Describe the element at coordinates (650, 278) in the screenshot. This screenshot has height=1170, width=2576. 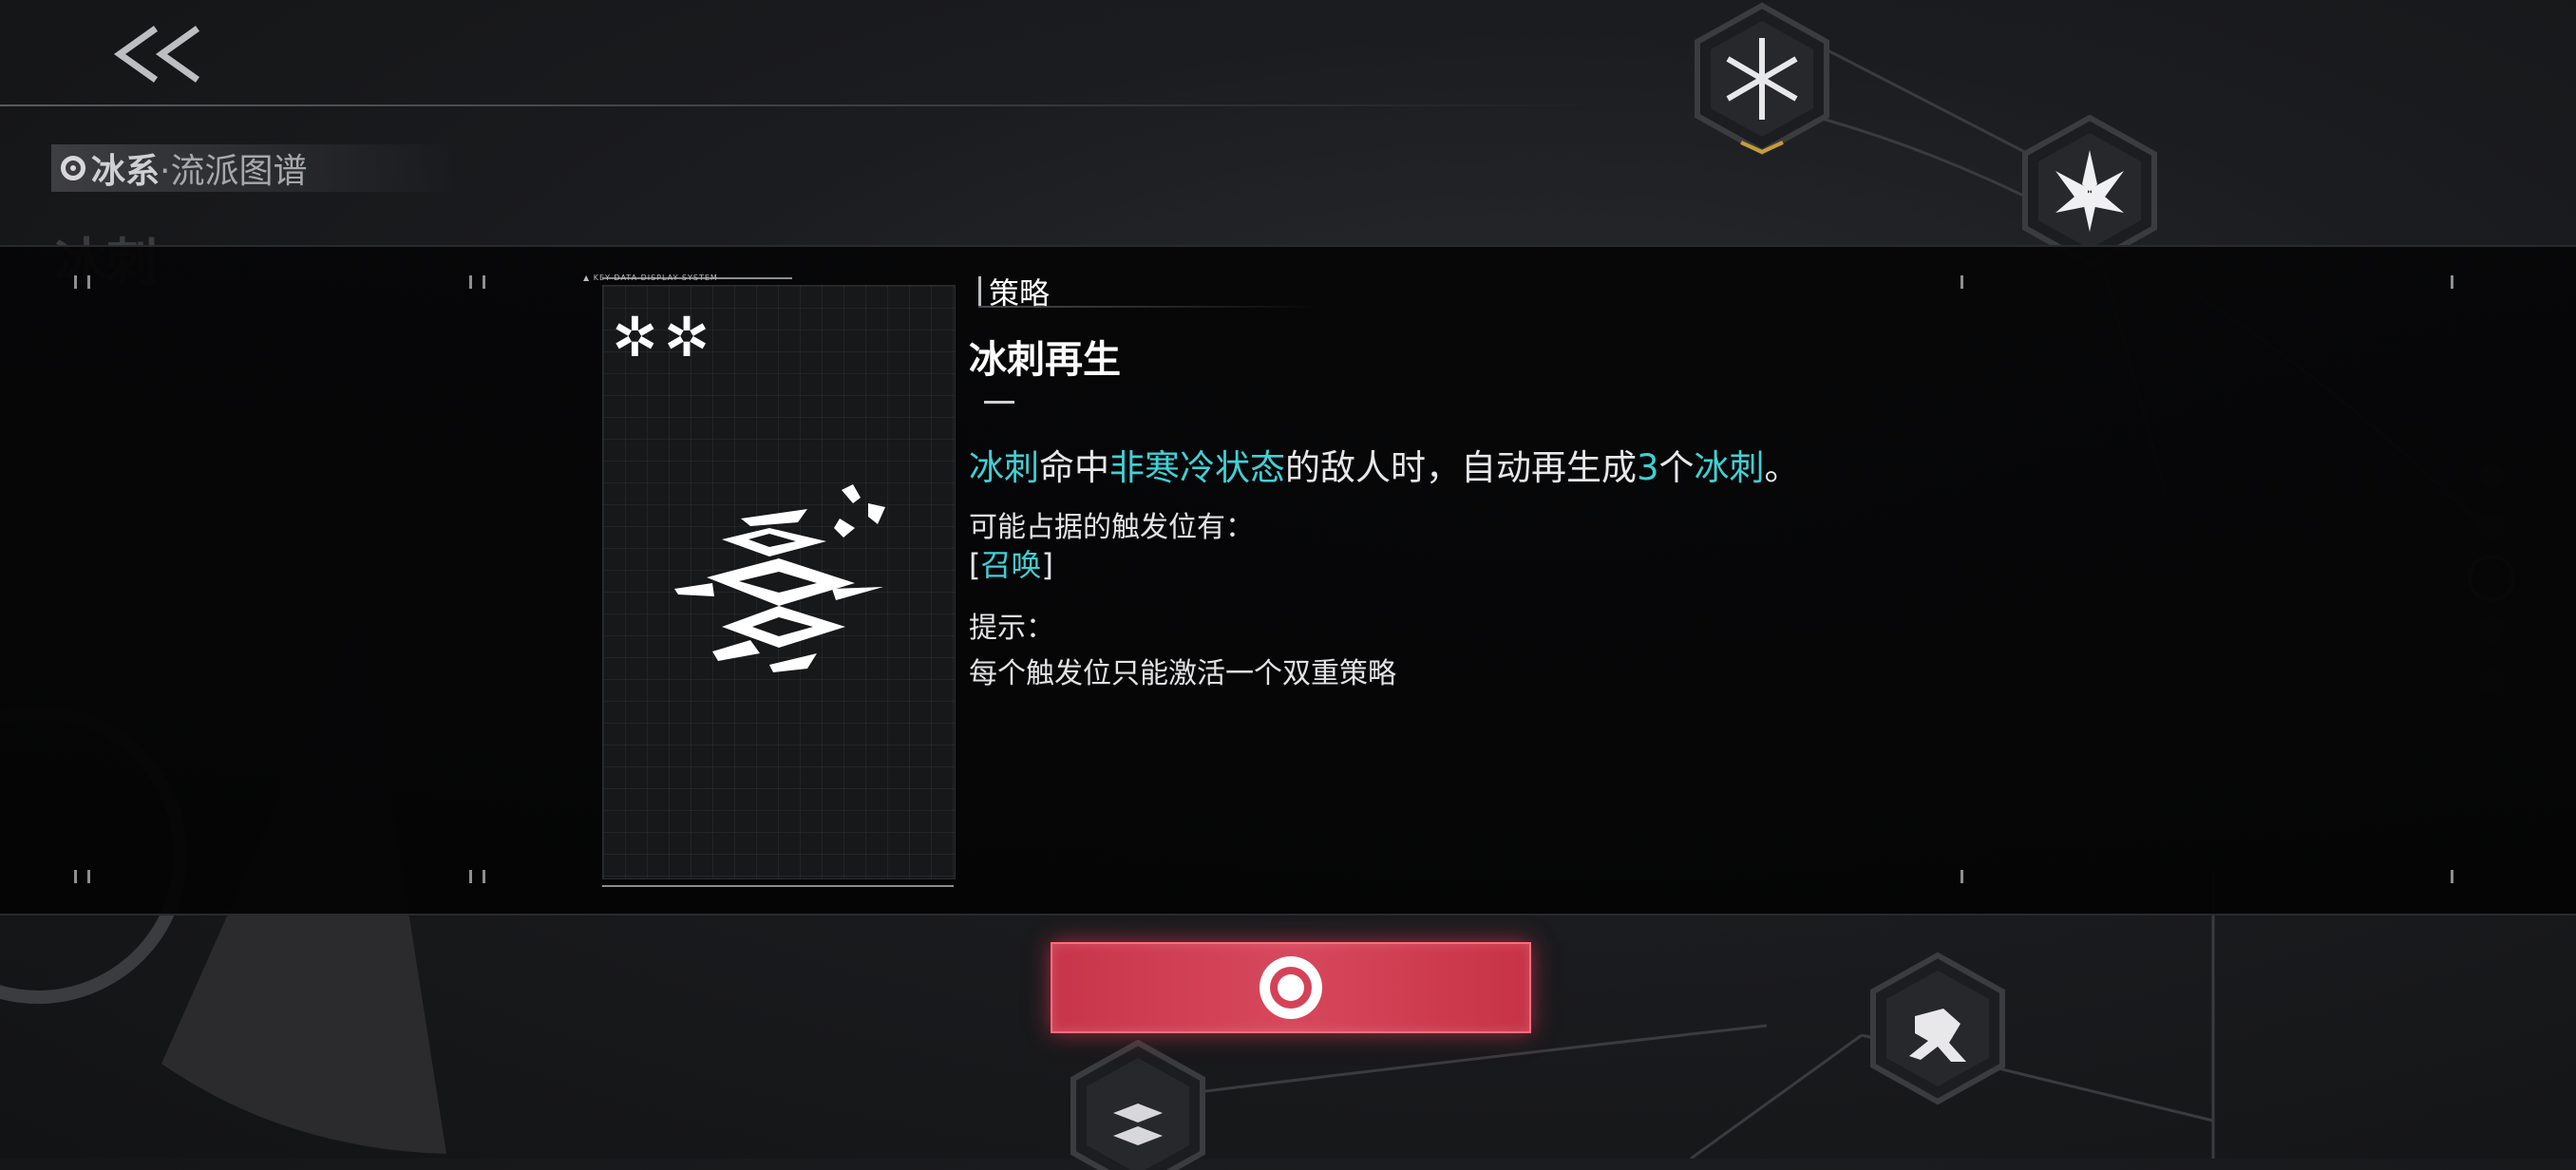
I see `card-caption: KEY DATA DISPLAY SYSTEM` at that location.